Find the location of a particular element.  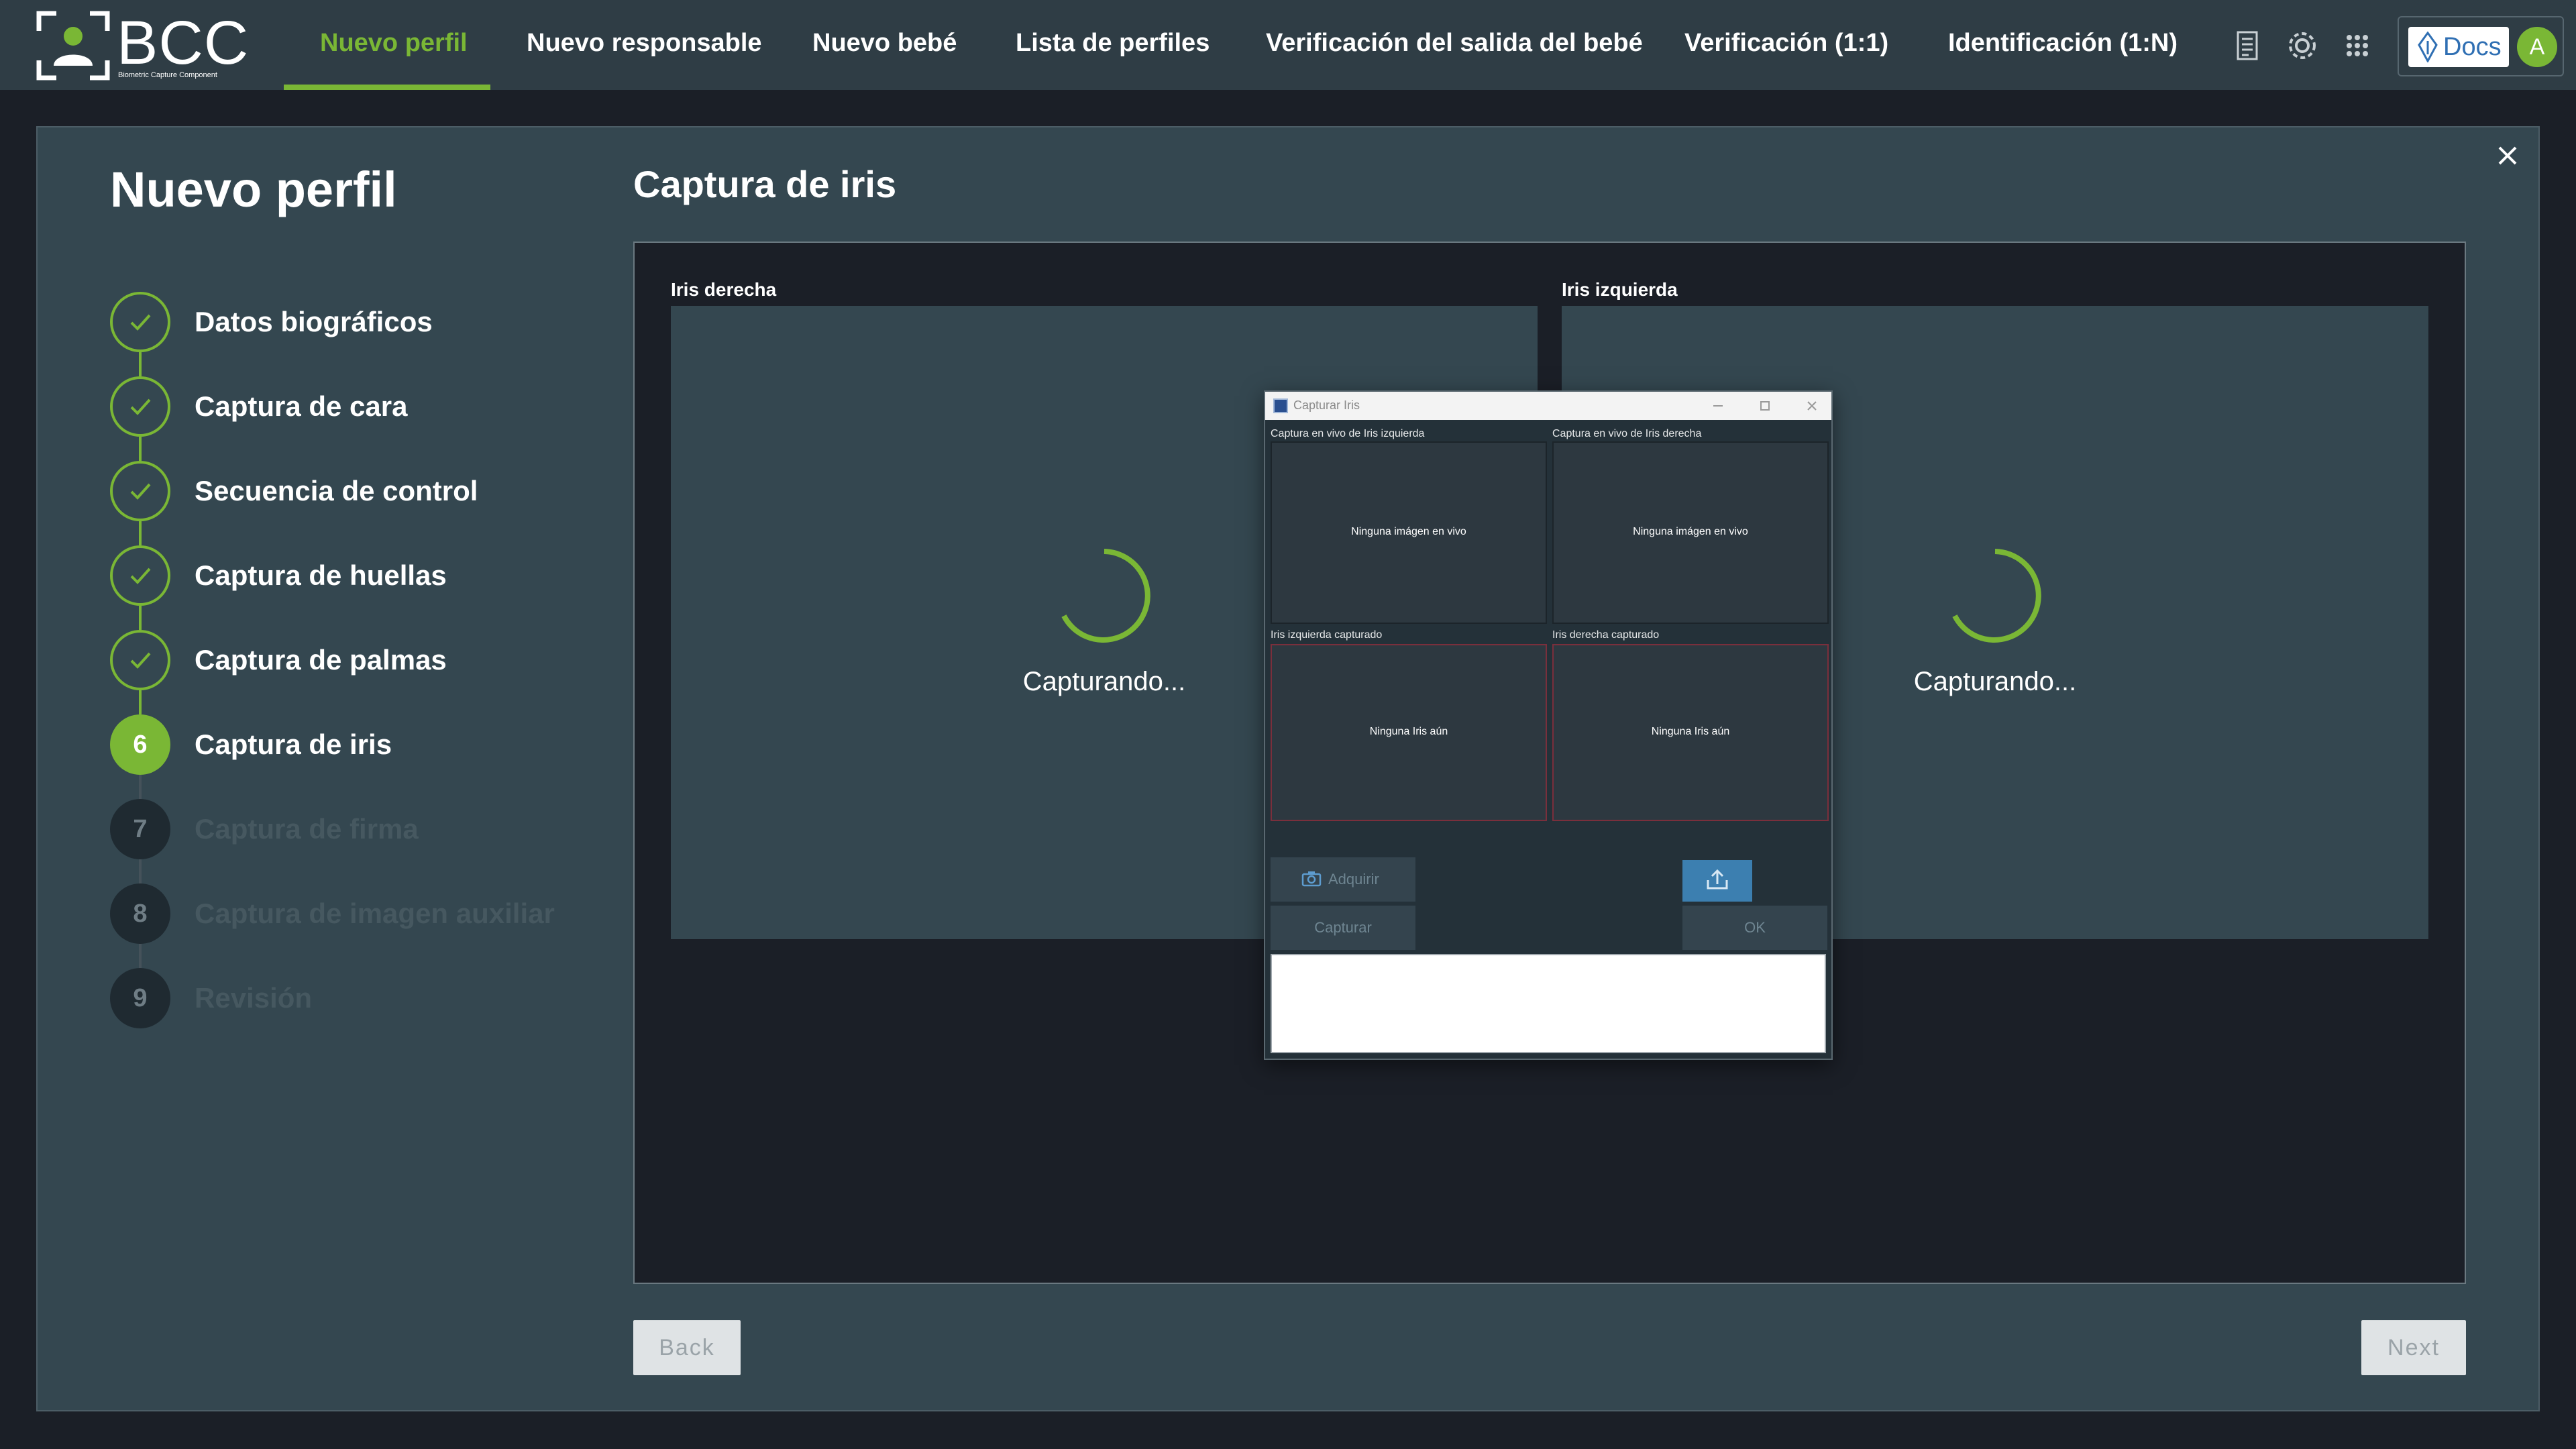

step-6-label: Captura de iris is located at coordinates (293, 745).